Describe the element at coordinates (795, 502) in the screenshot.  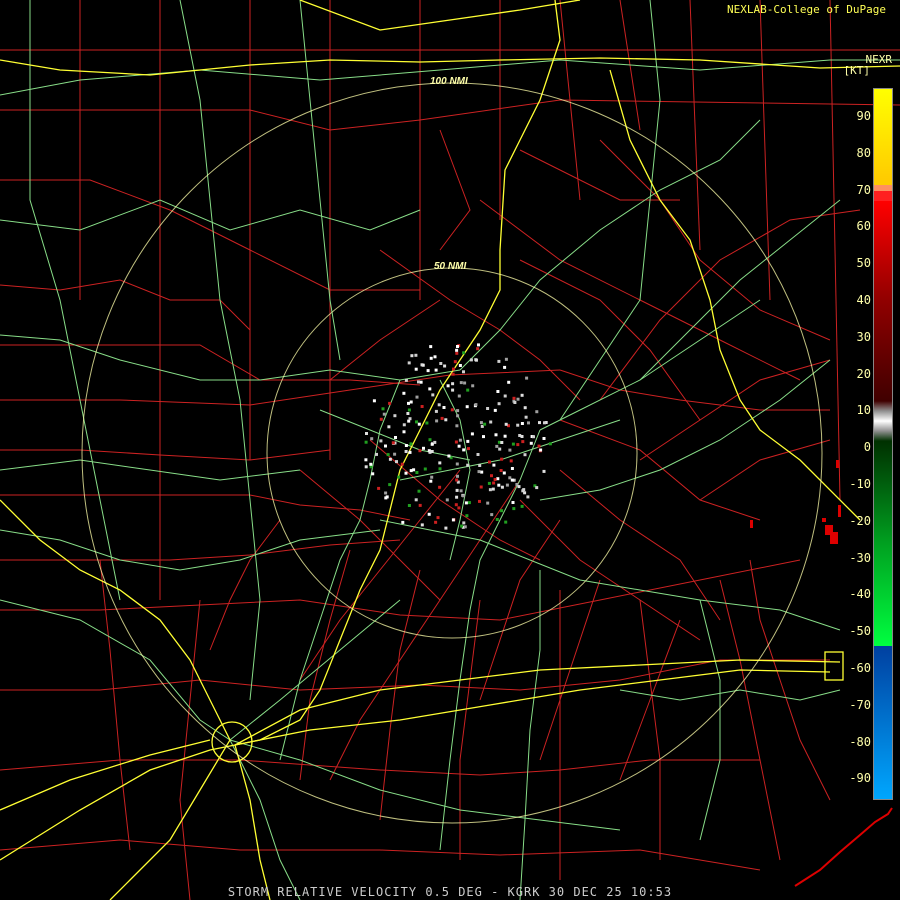
I see `east-edge-returns` at that location.